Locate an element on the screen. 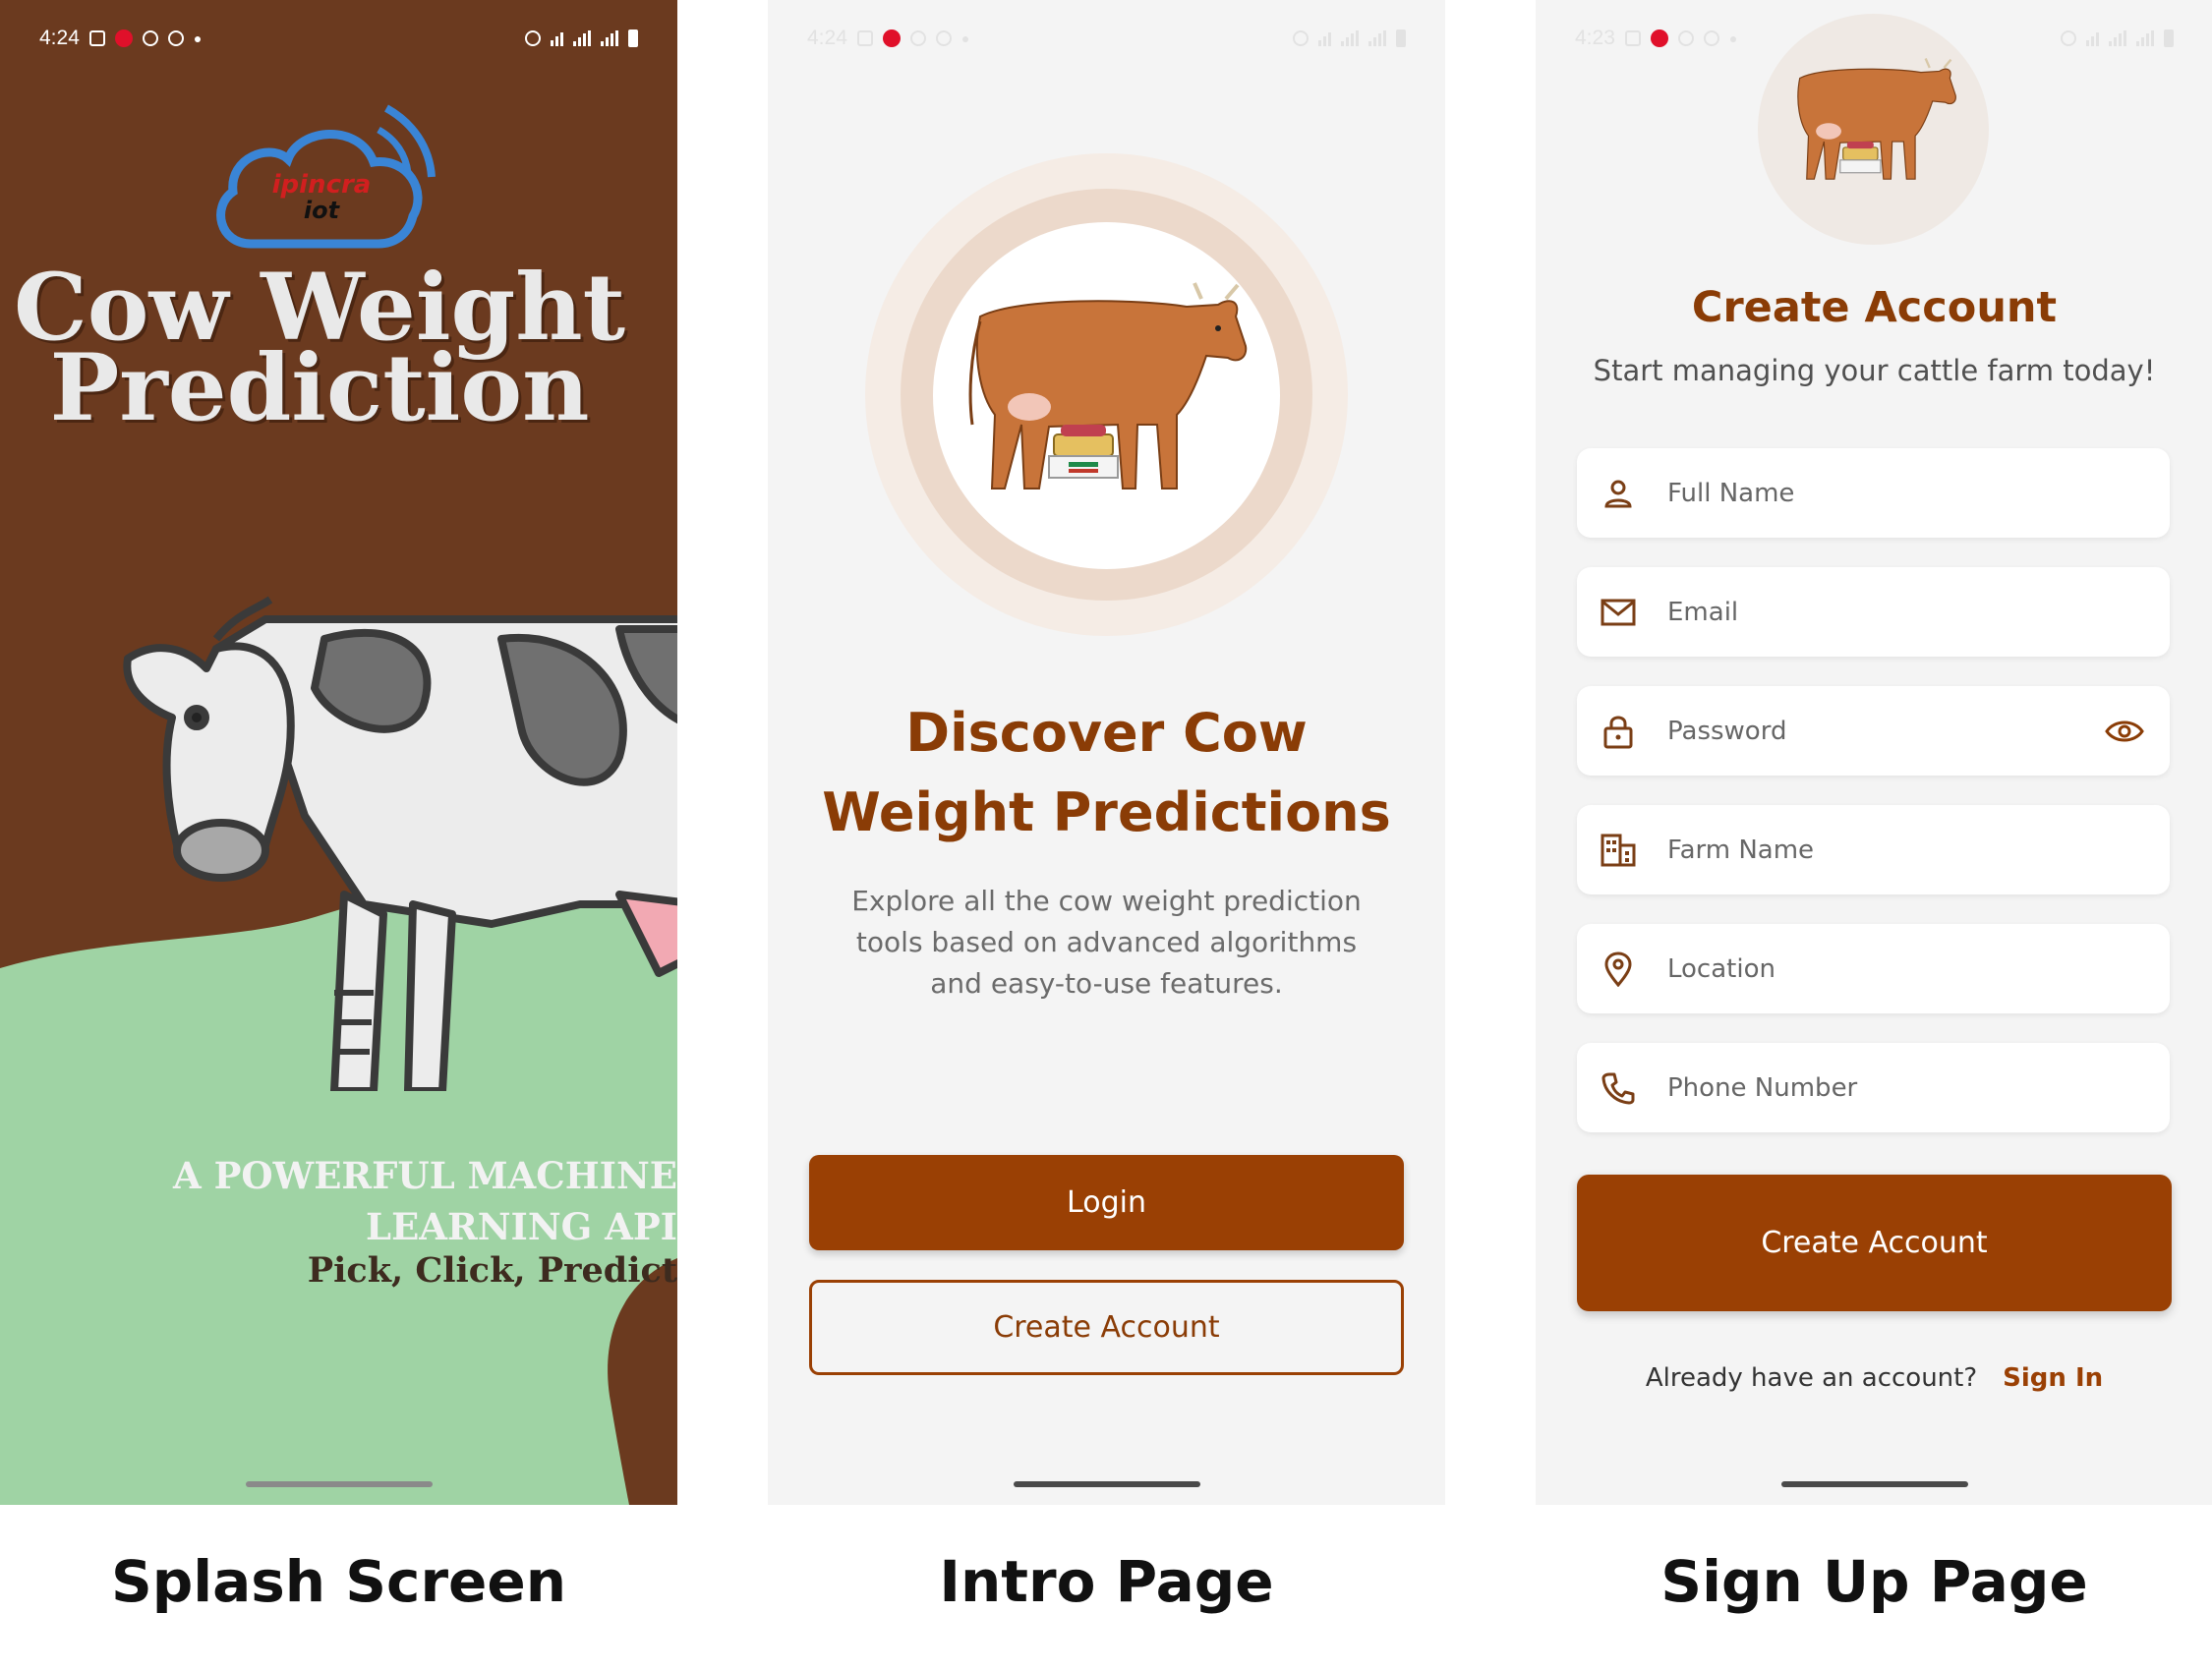 The width and height of the screenshot is (2212, 1671). page-subtitle: Start managing your cattle farm today! is located at coordinates (1875, 370).